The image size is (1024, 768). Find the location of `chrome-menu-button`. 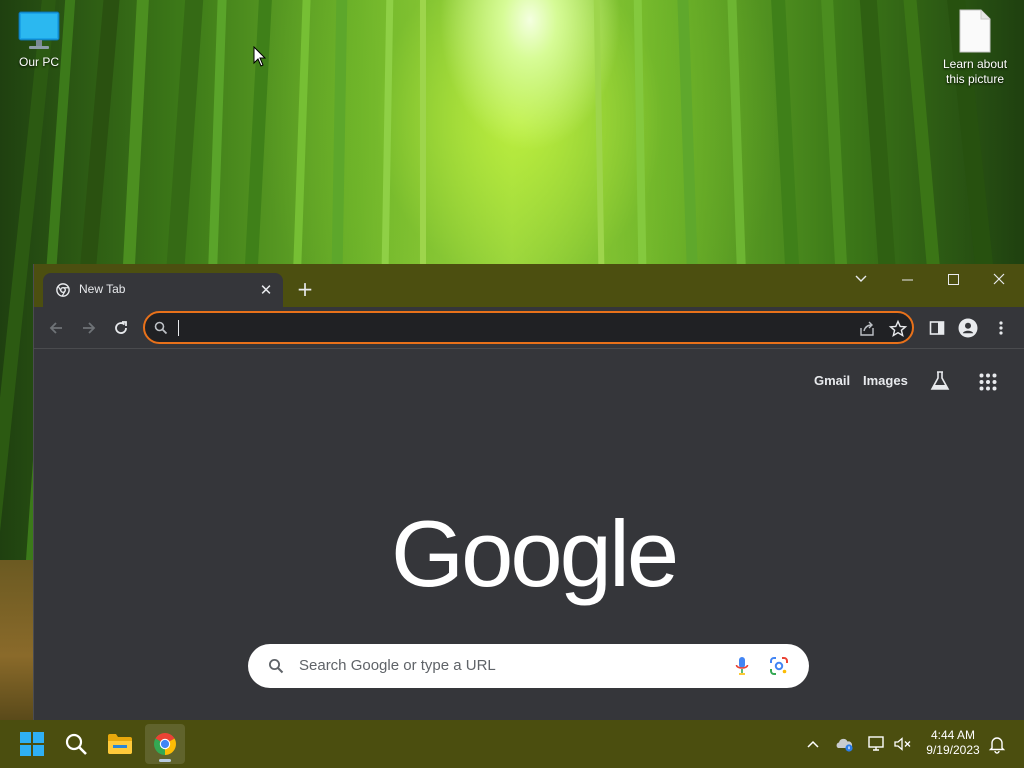

chrome-menu-button is located at coordinates (1001, 328).